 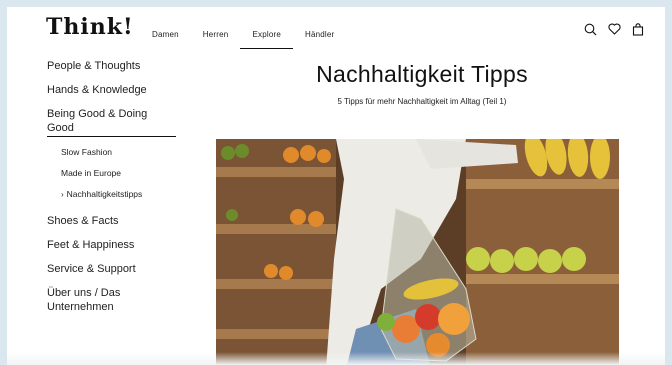 I want to click on sidebar-item-hands-knowledge: Hands & Knowledge, so click(x=117, y=90).